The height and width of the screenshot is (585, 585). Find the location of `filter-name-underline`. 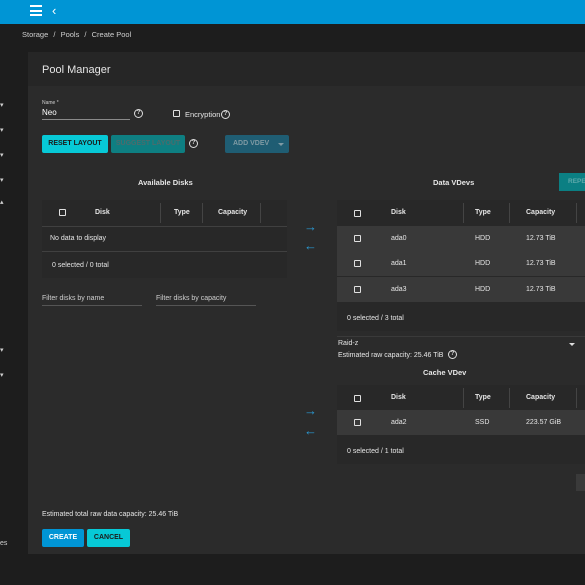

filter-name-underline is located at coordinates (92, 305).